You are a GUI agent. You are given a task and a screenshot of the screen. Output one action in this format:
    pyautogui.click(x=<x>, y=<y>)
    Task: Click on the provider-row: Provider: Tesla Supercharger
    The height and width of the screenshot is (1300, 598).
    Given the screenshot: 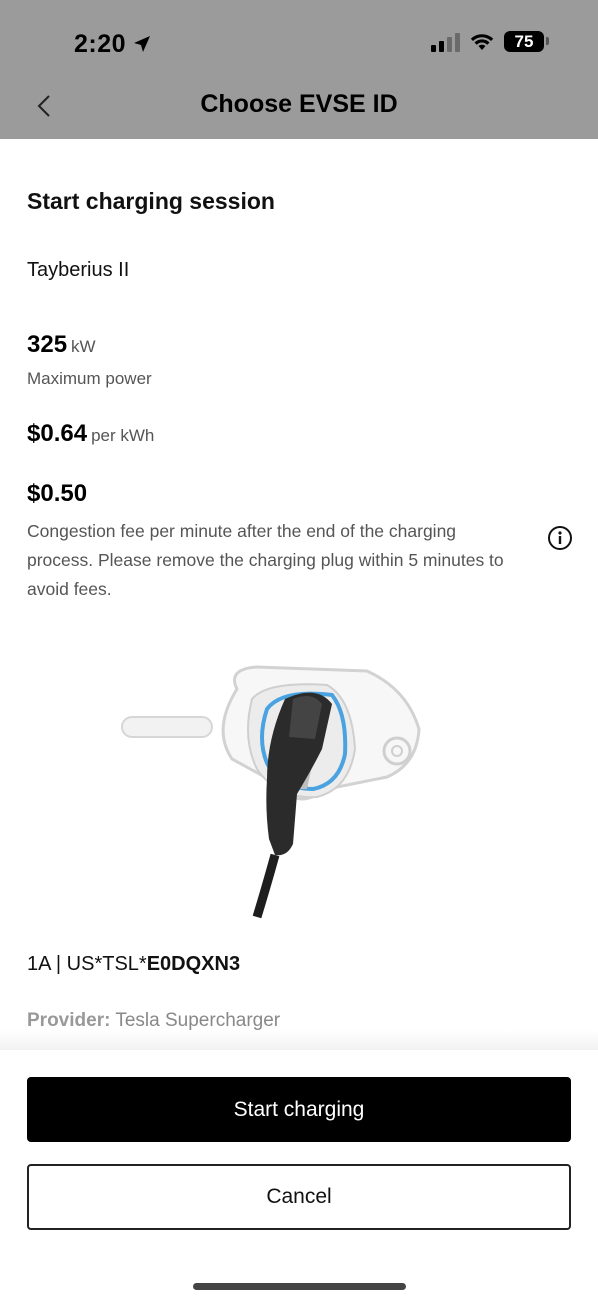 What is the action you would take?
    pyautogui.click(x=153, y=1021)
    